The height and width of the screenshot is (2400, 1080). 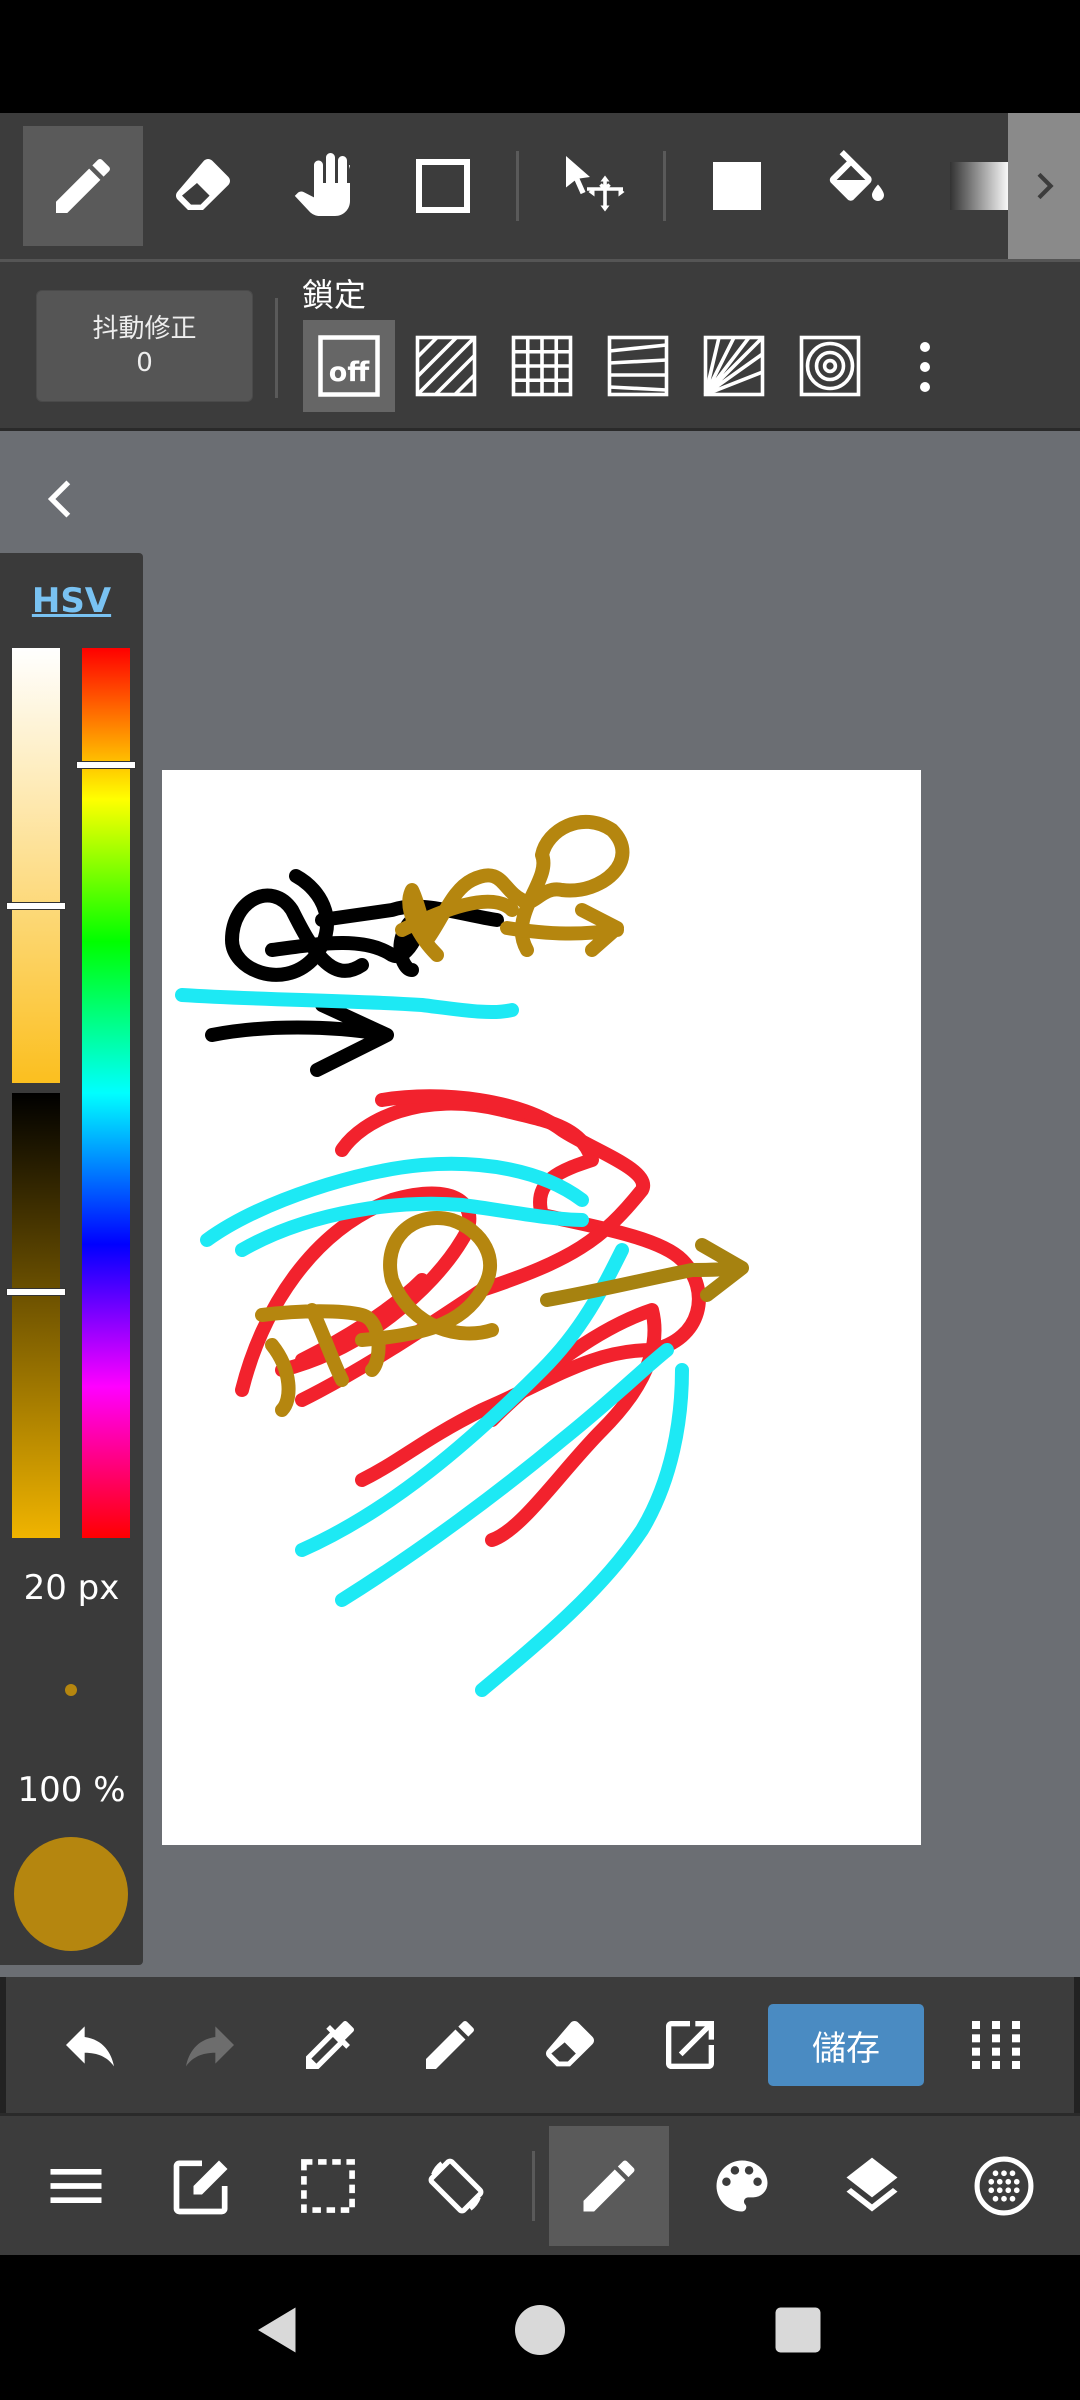 What do you see at coordinates (71, 1894) in the screenshot?
I see `current-color-swatch` at bounding box center [71, 1894].